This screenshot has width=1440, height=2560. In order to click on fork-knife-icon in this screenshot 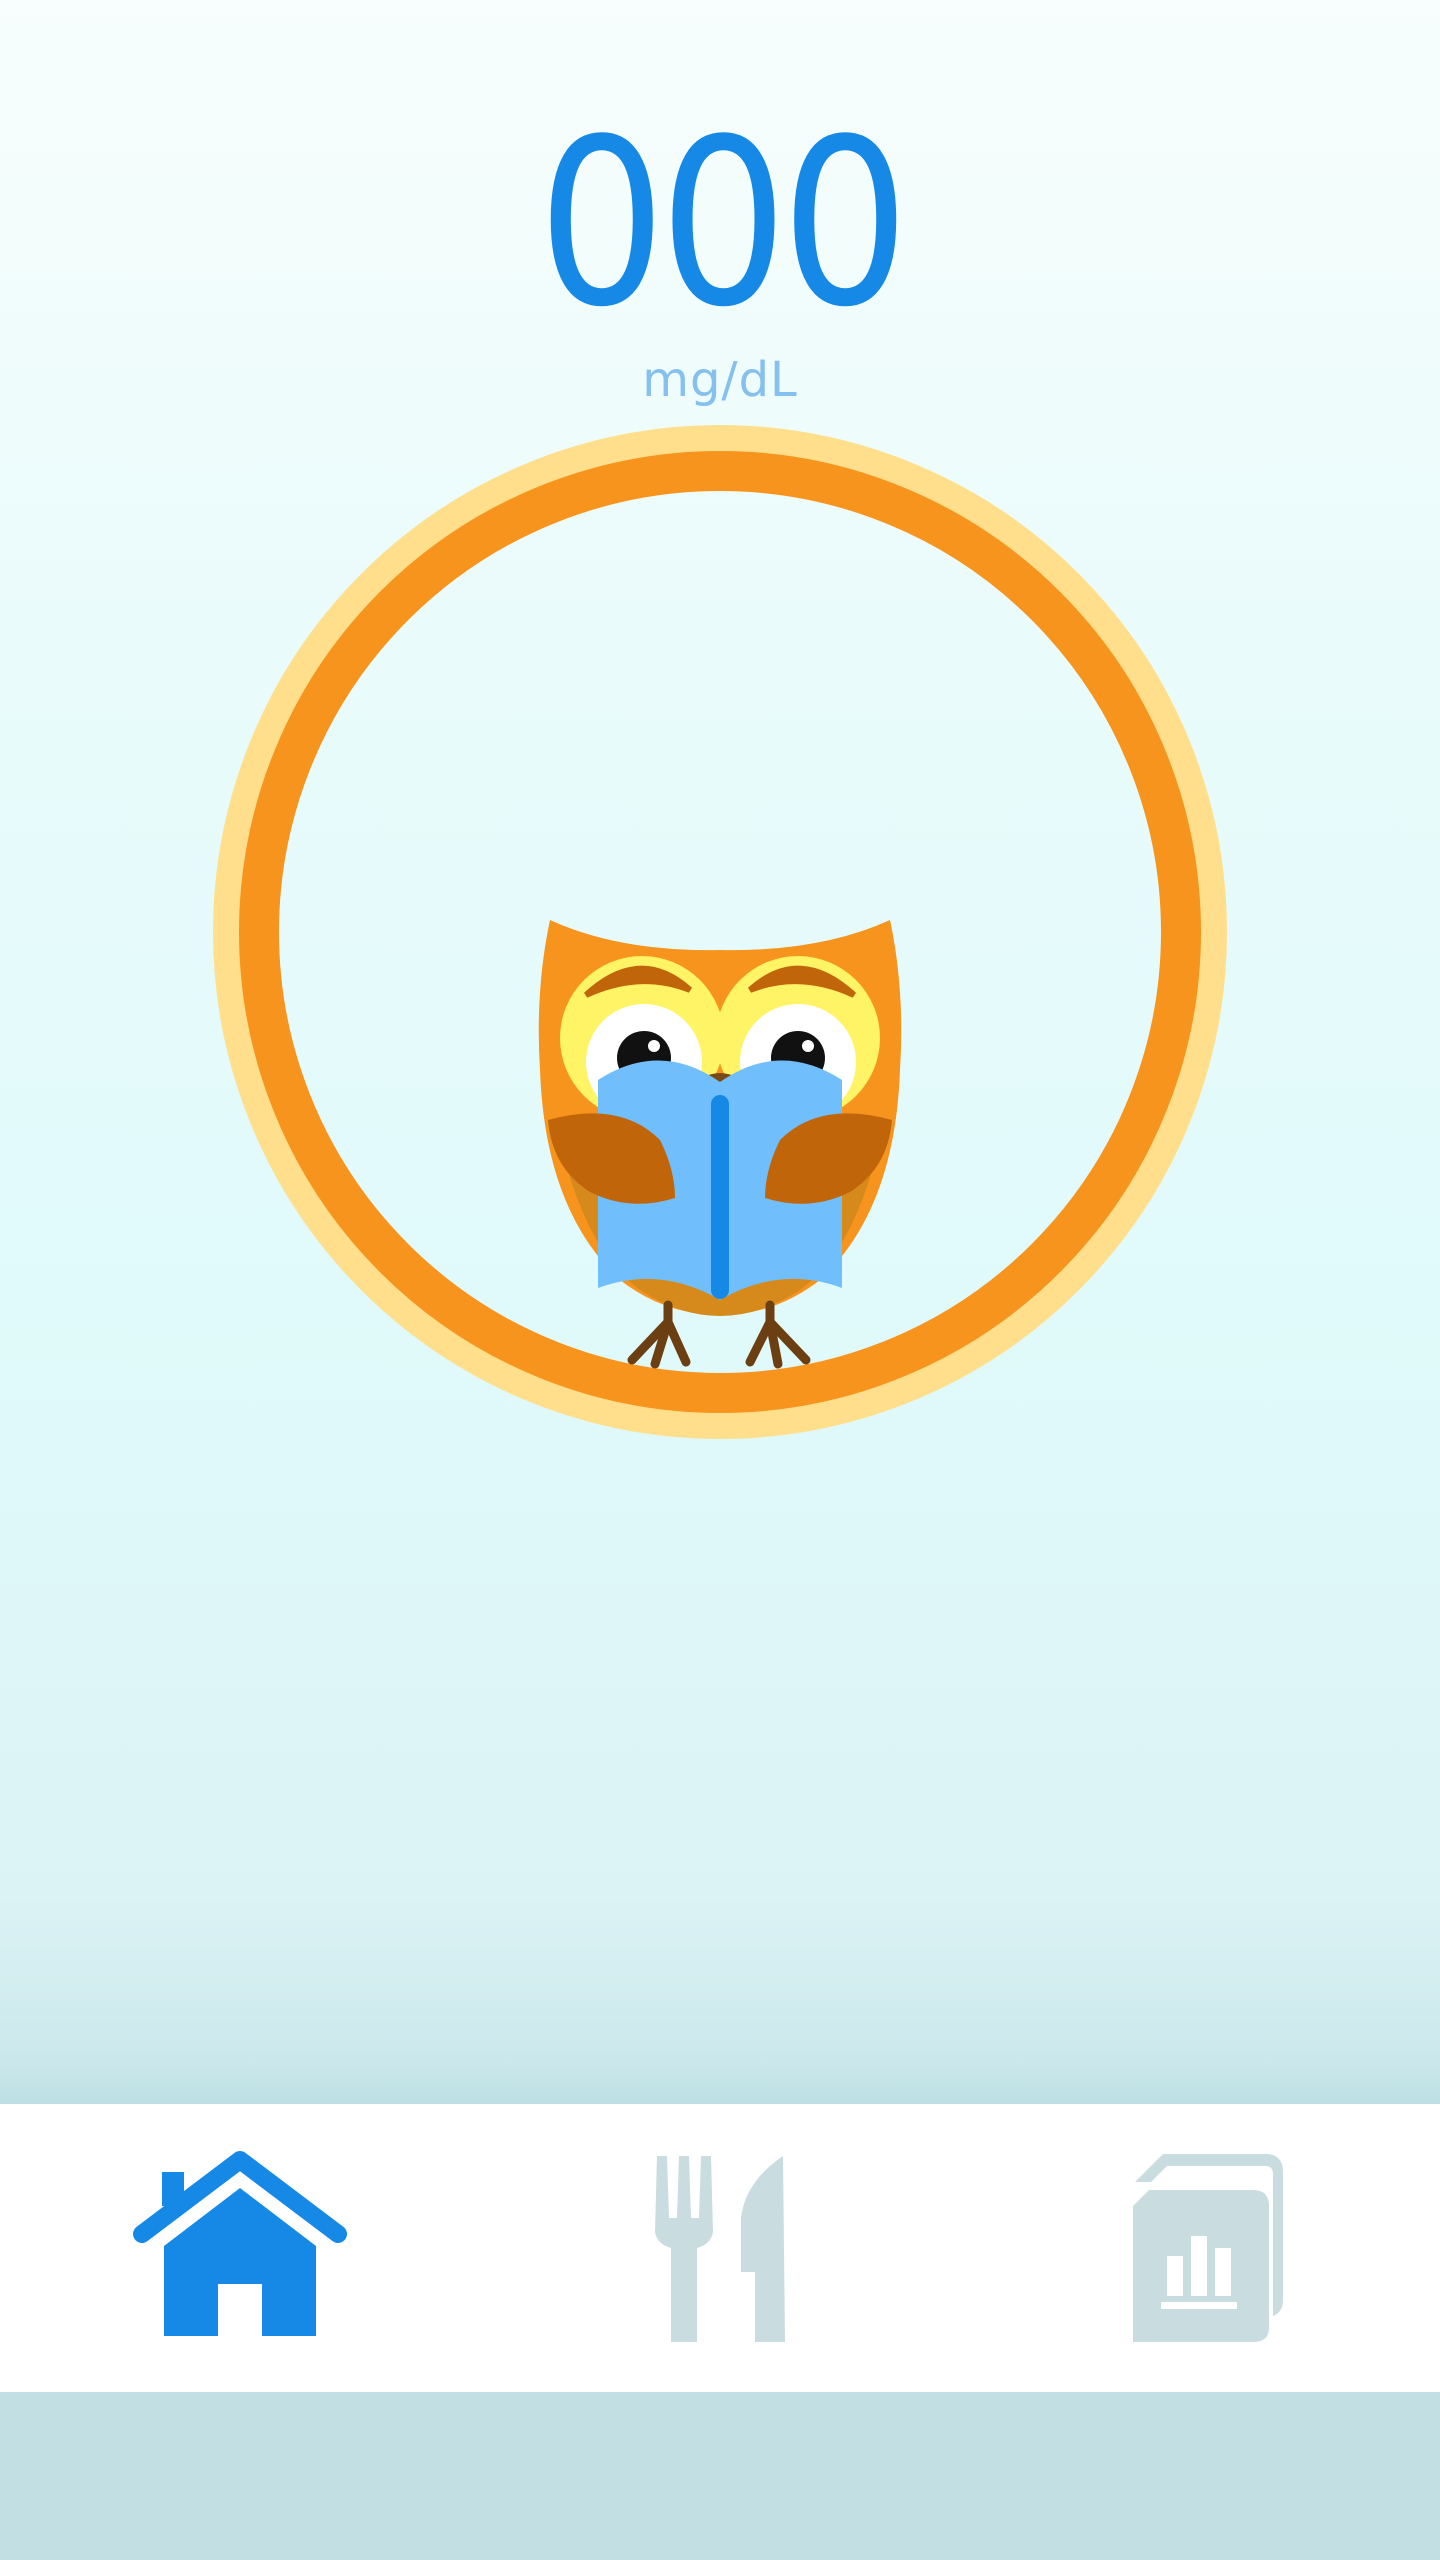, I will do `click(720, 2249)`.